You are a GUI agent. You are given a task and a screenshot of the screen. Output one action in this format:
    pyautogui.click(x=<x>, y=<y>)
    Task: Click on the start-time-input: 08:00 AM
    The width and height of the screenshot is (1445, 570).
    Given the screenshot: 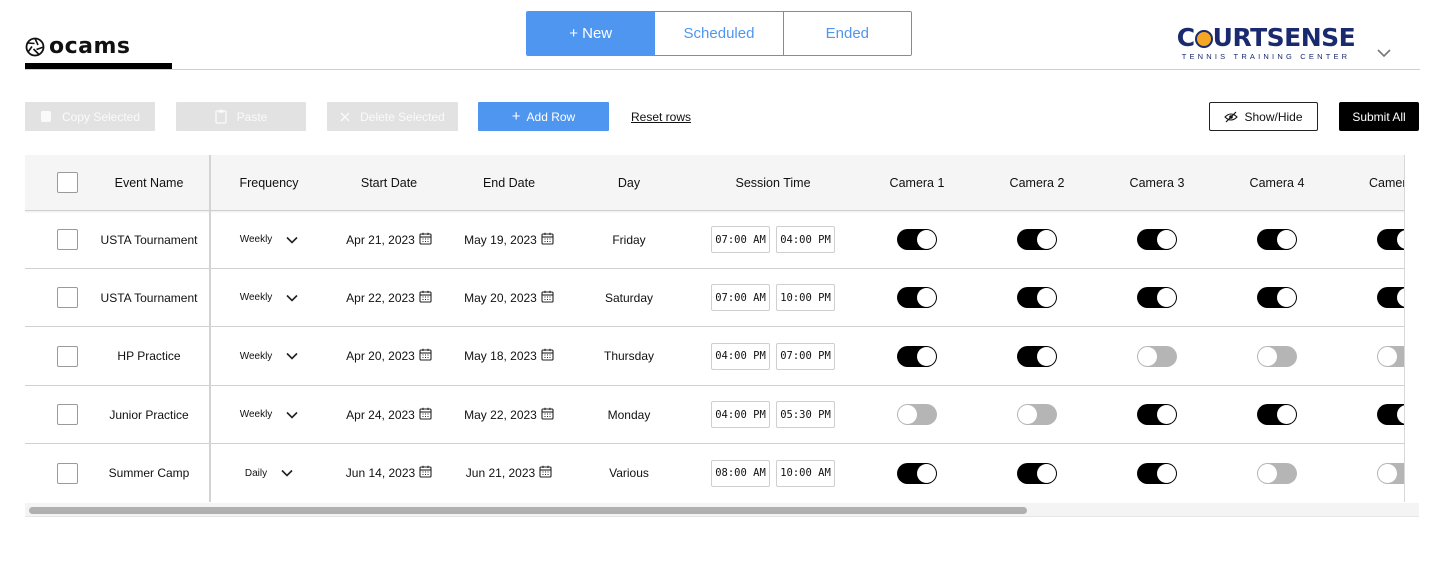 What is the action you would take?
    pyautogui.click(x=740, y=473)
    